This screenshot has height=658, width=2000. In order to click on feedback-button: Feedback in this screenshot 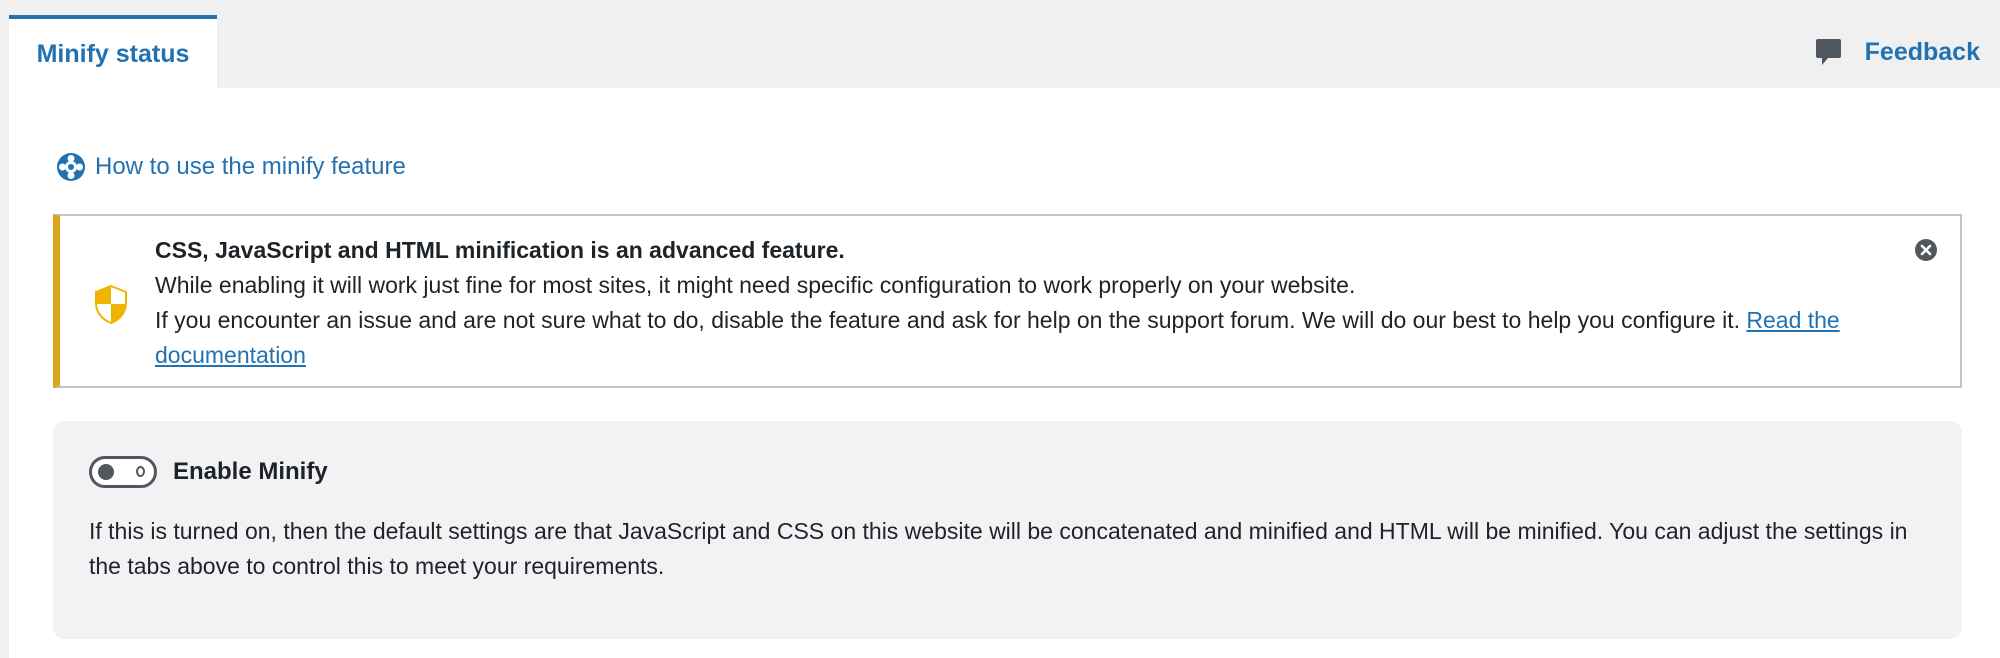, I will do `click(1896, 52)`.